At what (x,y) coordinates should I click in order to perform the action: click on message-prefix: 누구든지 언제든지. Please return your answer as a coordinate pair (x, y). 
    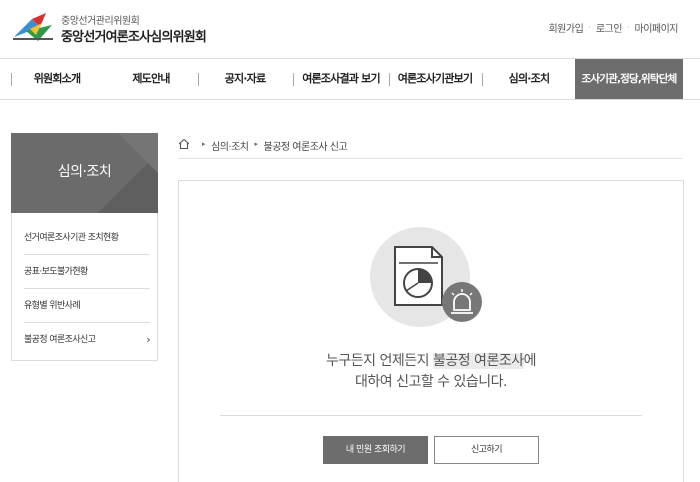
    Looking at the image, I should click on (379, 361).